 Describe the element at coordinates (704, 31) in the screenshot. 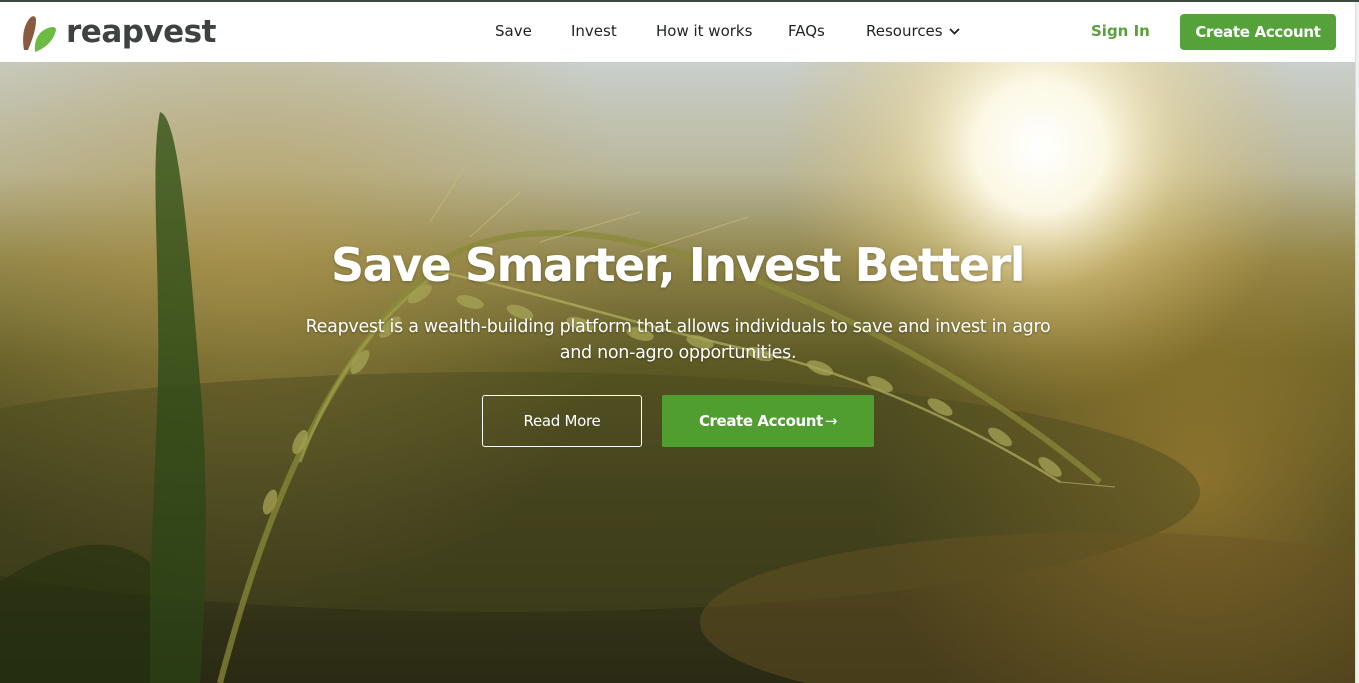

I see `nav-how-it-works: How it works` at that location.